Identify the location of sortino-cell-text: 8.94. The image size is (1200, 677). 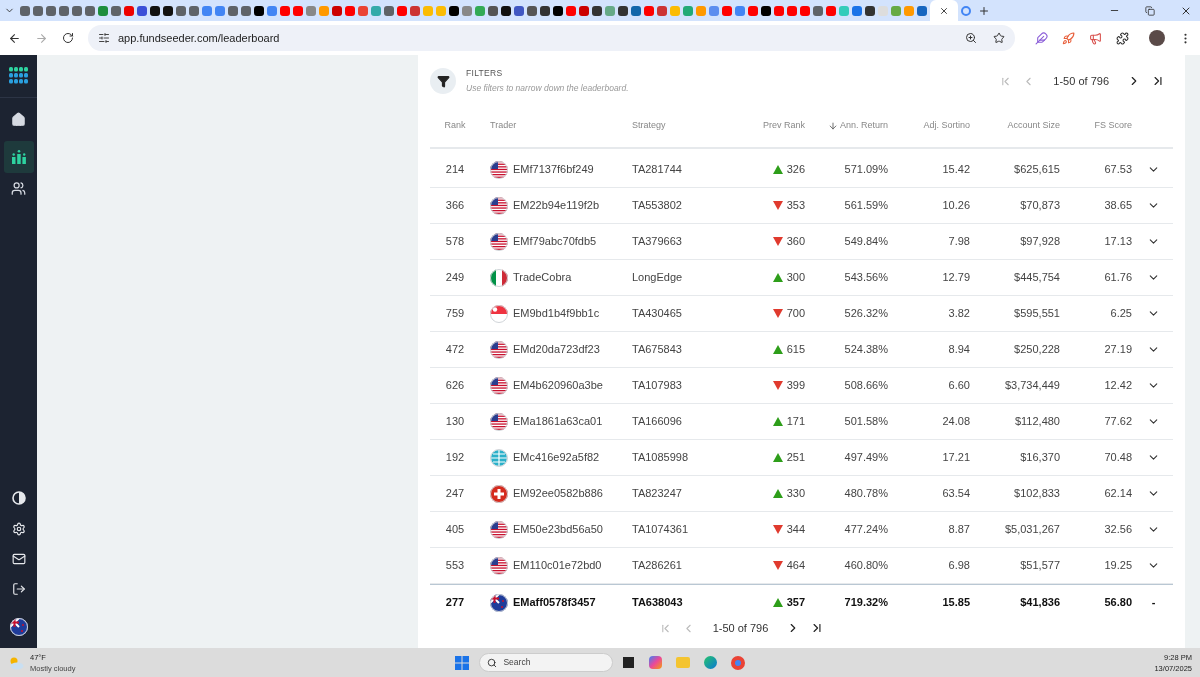
(958, 350).